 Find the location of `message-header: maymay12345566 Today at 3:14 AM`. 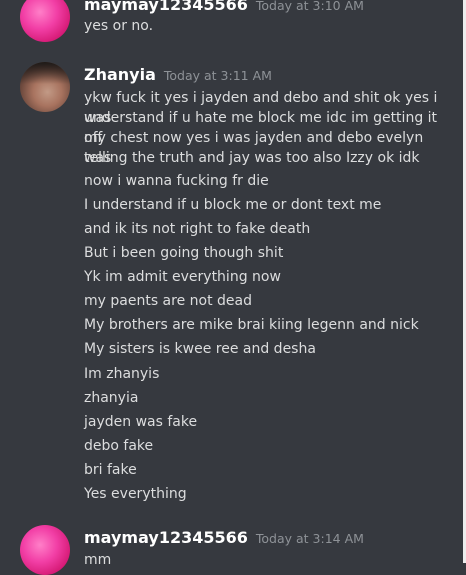

message-header: maymay12345566 Today at 3:14 AM is located at coordinates (224, 537).